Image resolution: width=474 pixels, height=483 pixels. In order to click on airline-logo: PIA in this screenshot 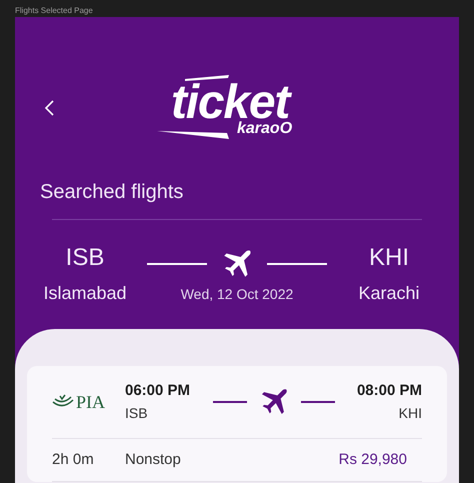, I will do `click(88, 402)`.